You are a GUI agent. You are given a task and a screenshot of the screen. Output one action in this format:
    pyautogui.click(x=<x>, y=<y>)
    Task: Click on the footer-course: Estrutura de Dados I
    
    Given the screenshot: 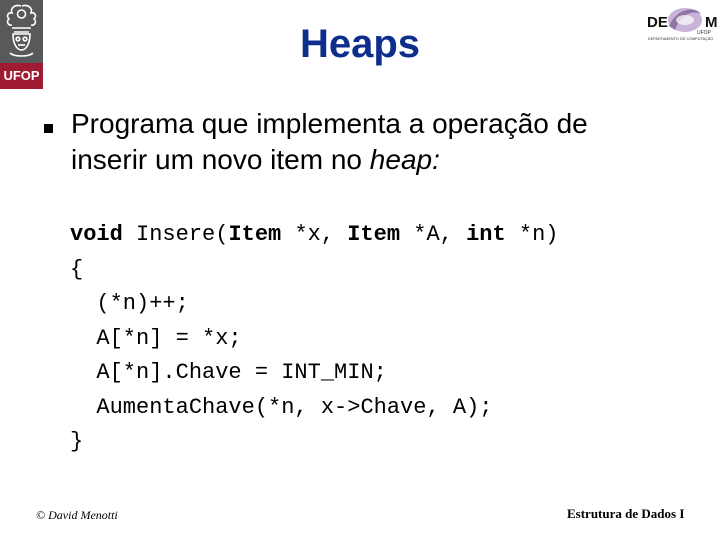 What is the action you would take?
    pyautogui.click(x=626, y=513)
    